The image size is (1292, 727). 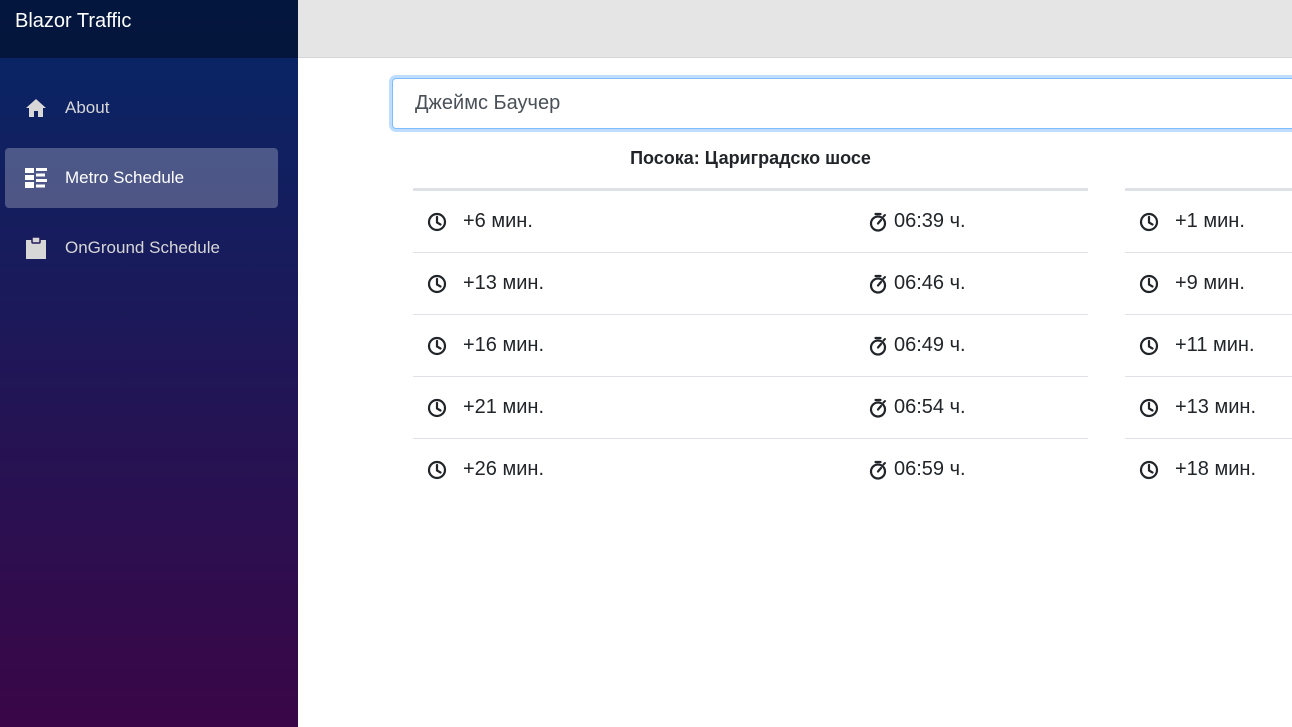 I want to click on wait-cell: +26 мин., so click(x=485, y=469).